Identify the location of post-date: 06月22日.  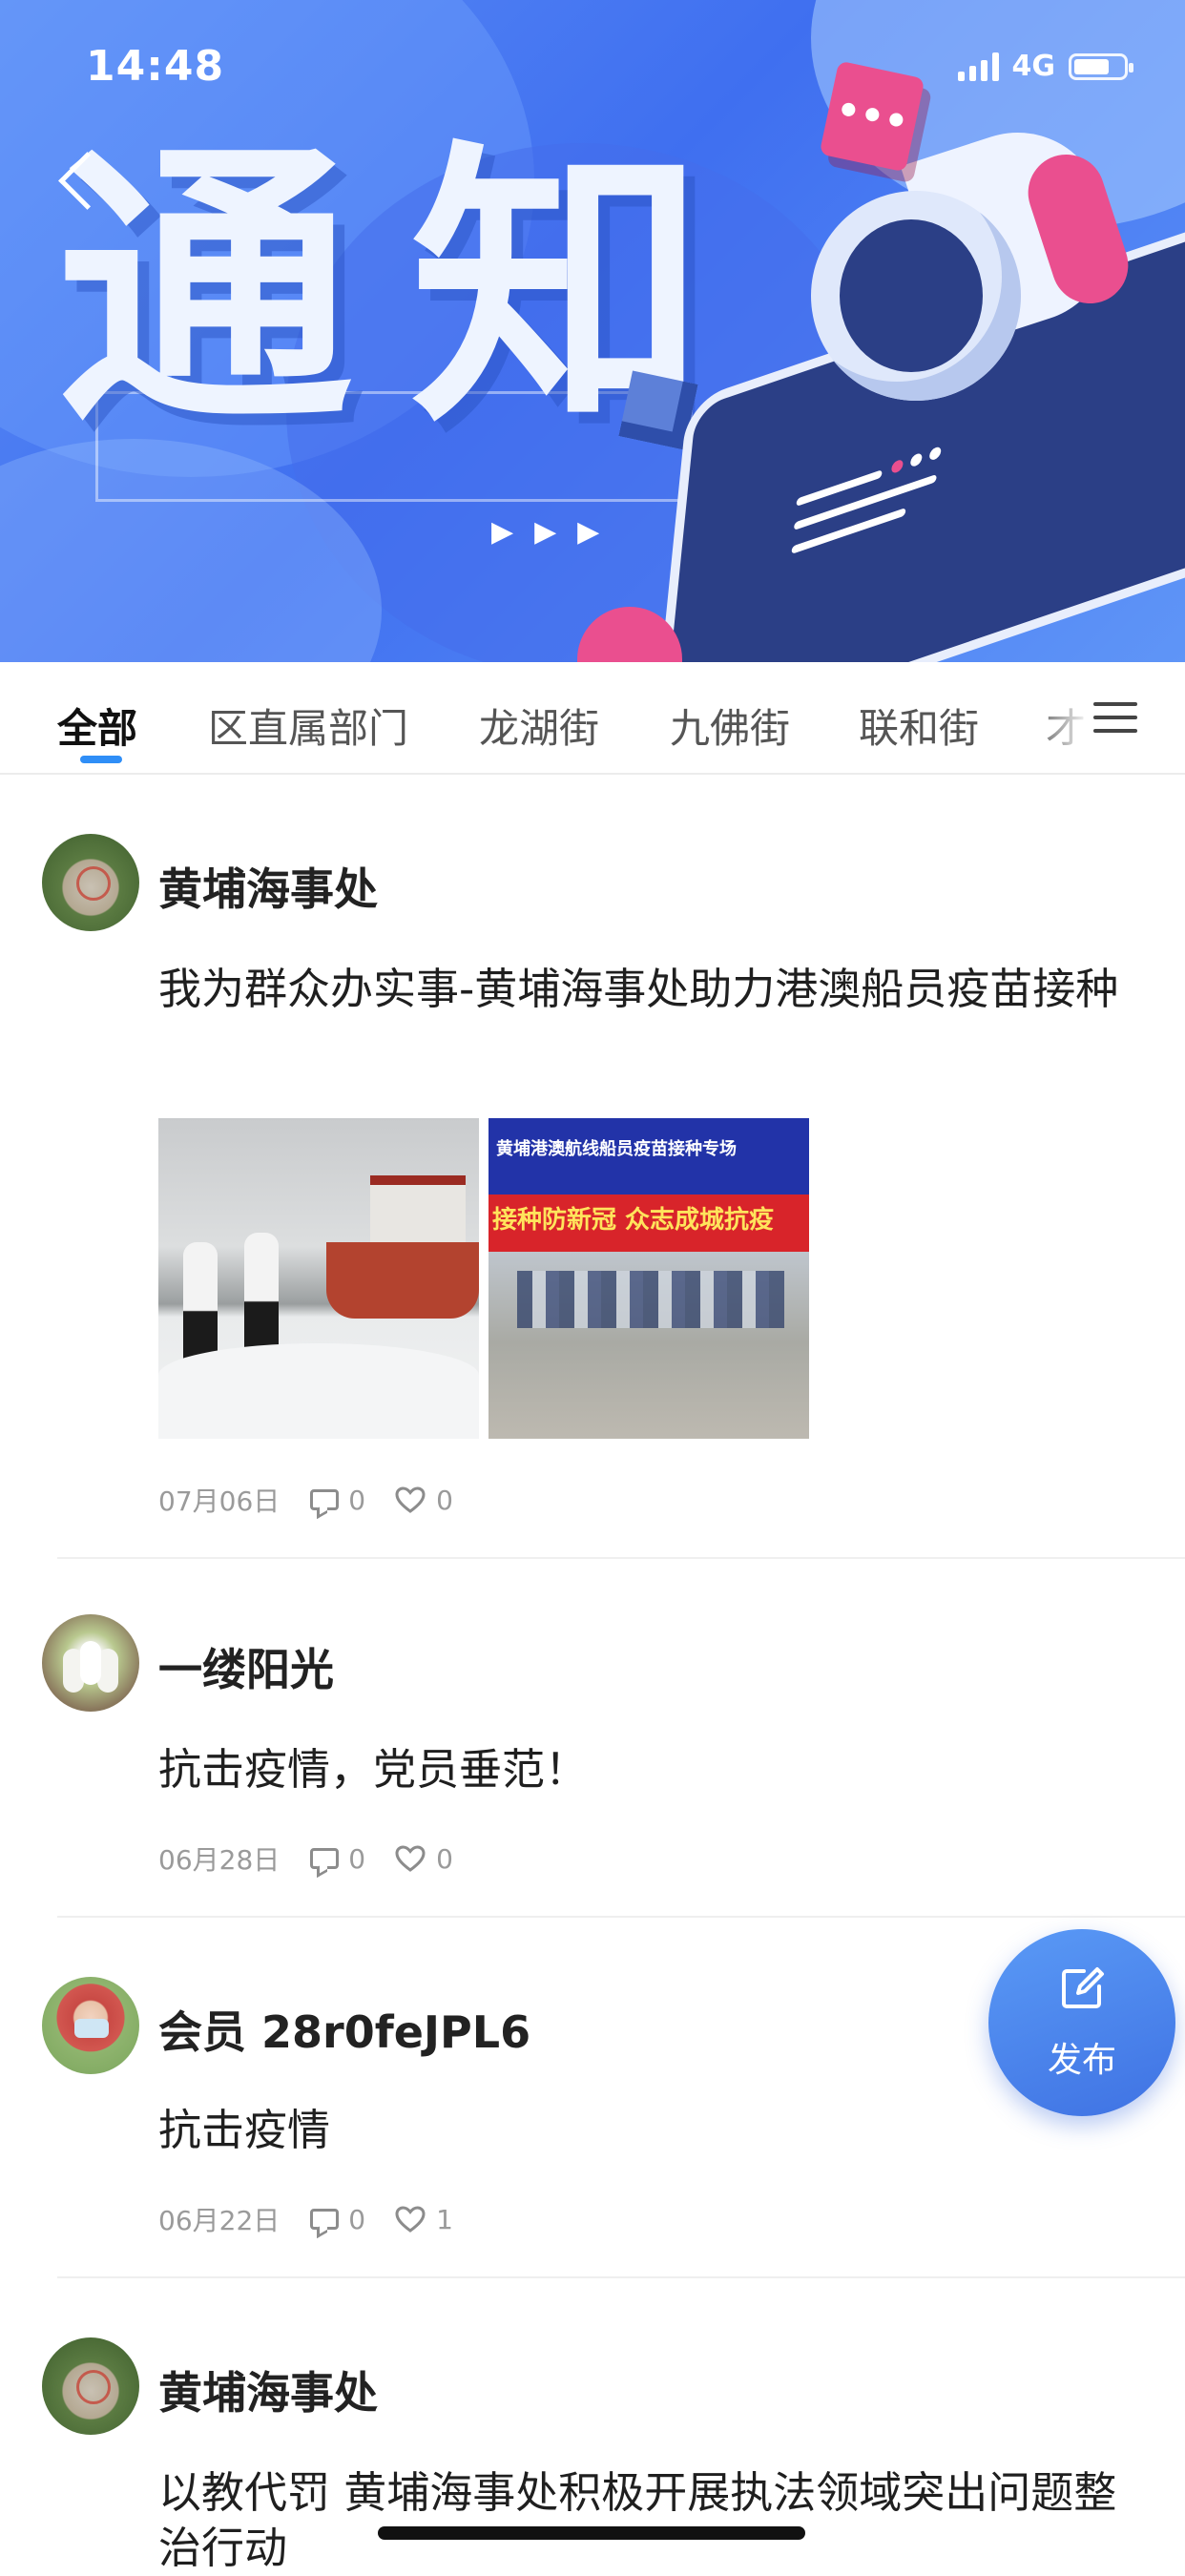
(219, 2220).